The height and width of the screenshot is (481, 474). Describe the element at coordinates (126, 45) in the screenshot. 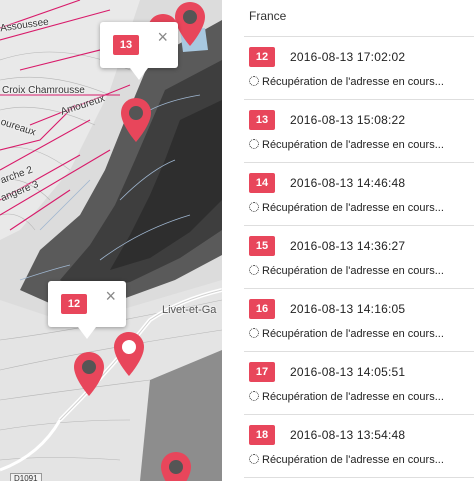

I see `popup-badge: 13` at that location.